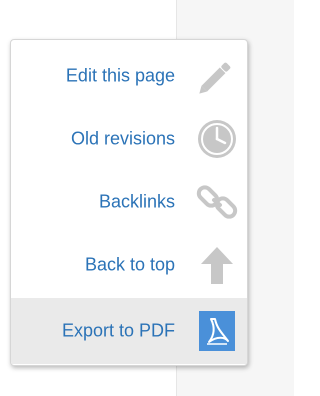  Describe the element at coordinates (217, 76) in the screenshot. I see `pencil-icon` at that location.